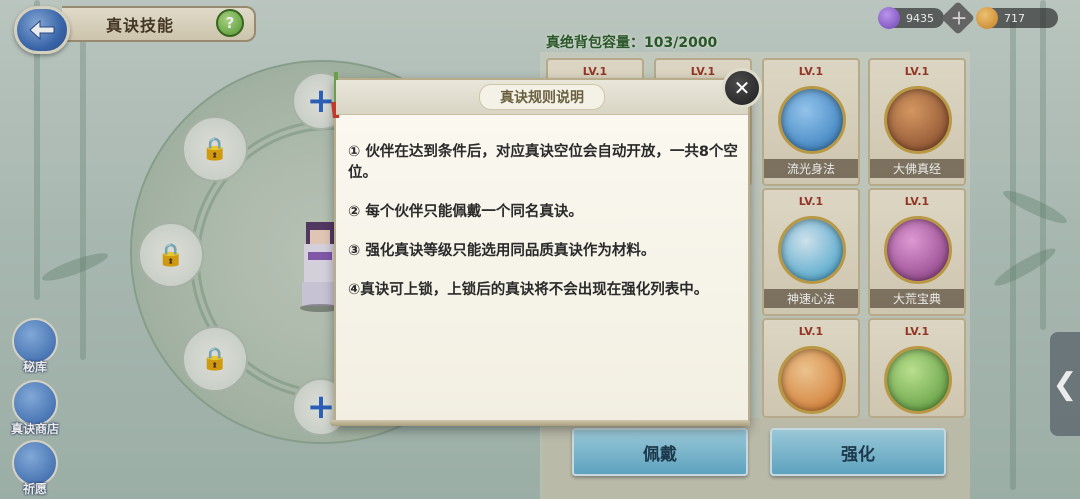  What do you see at coordinates (465, 212) in the screenshot?
I see `rule-text: ② 每个伙伴只能佩戴一个同名真诀。` at bounding box center [465, 212].